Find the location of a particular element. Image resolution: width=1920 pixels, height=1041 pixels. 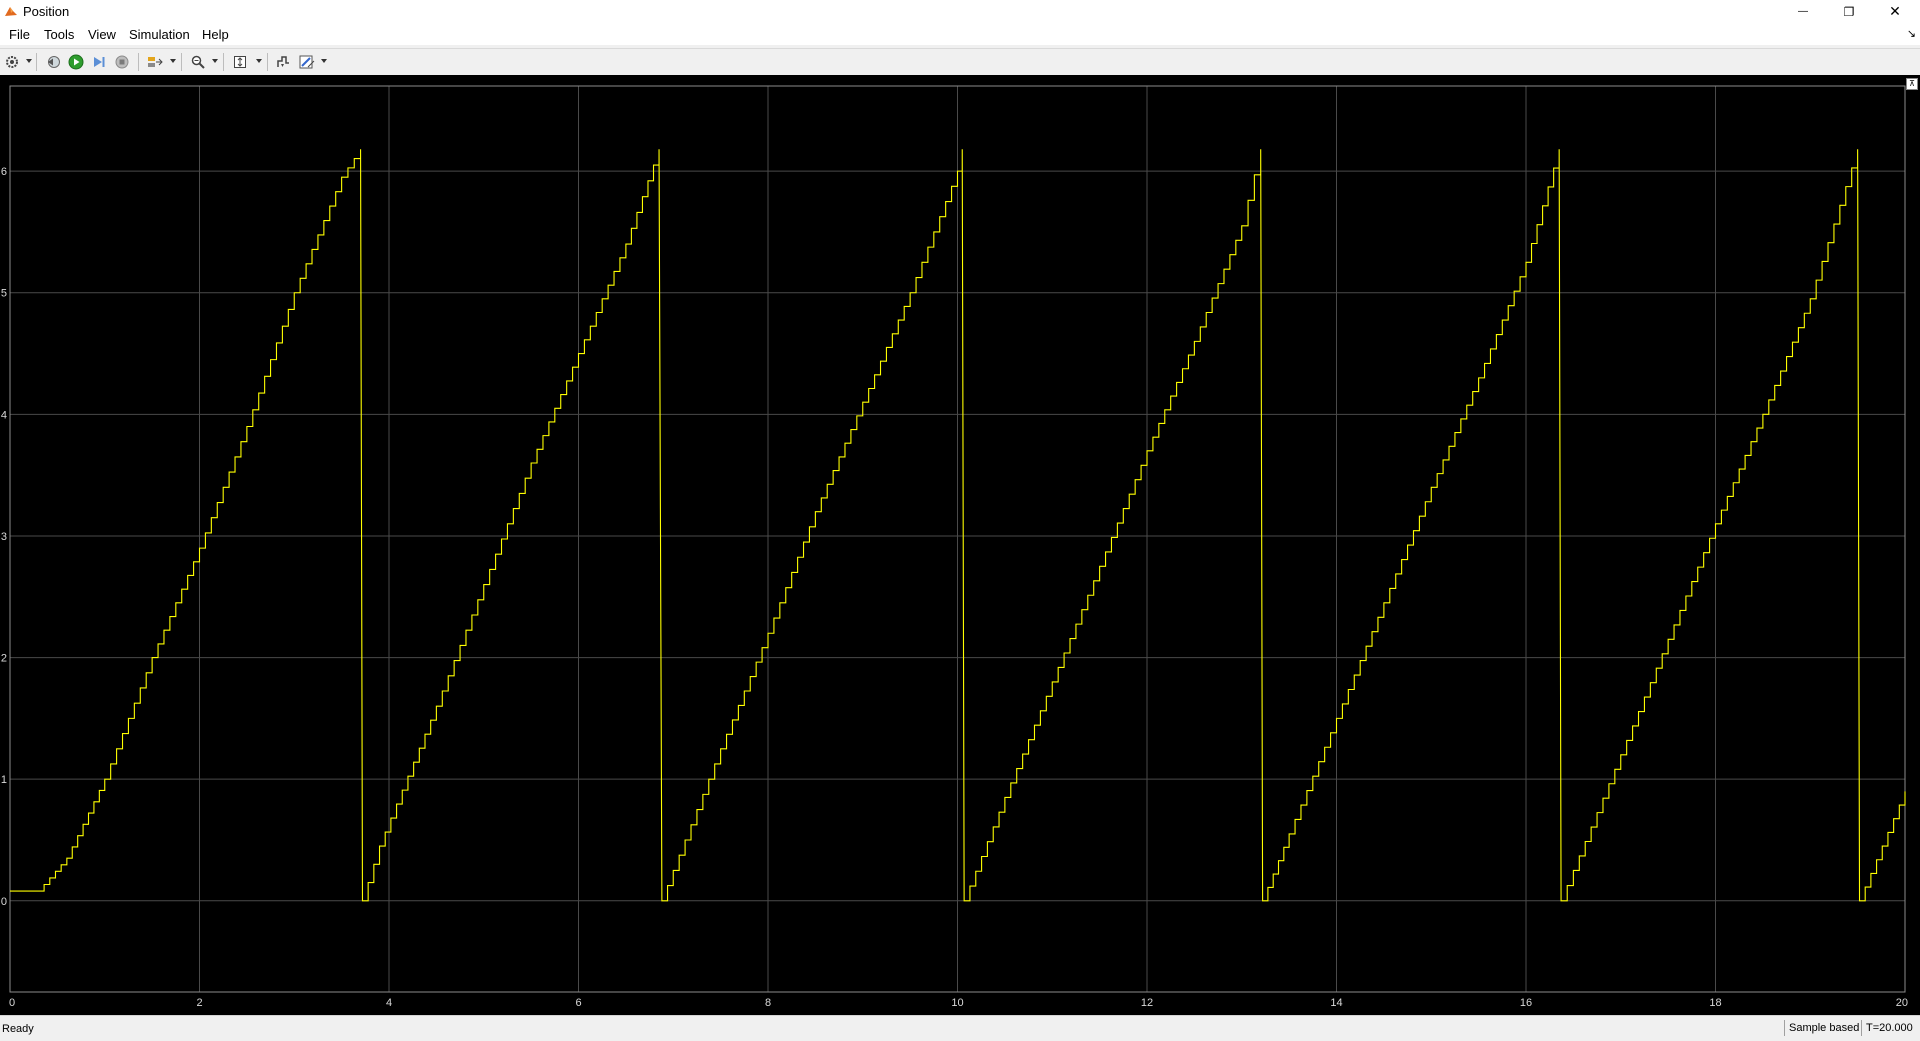

stop-icon is located at coordinates (122, 62).